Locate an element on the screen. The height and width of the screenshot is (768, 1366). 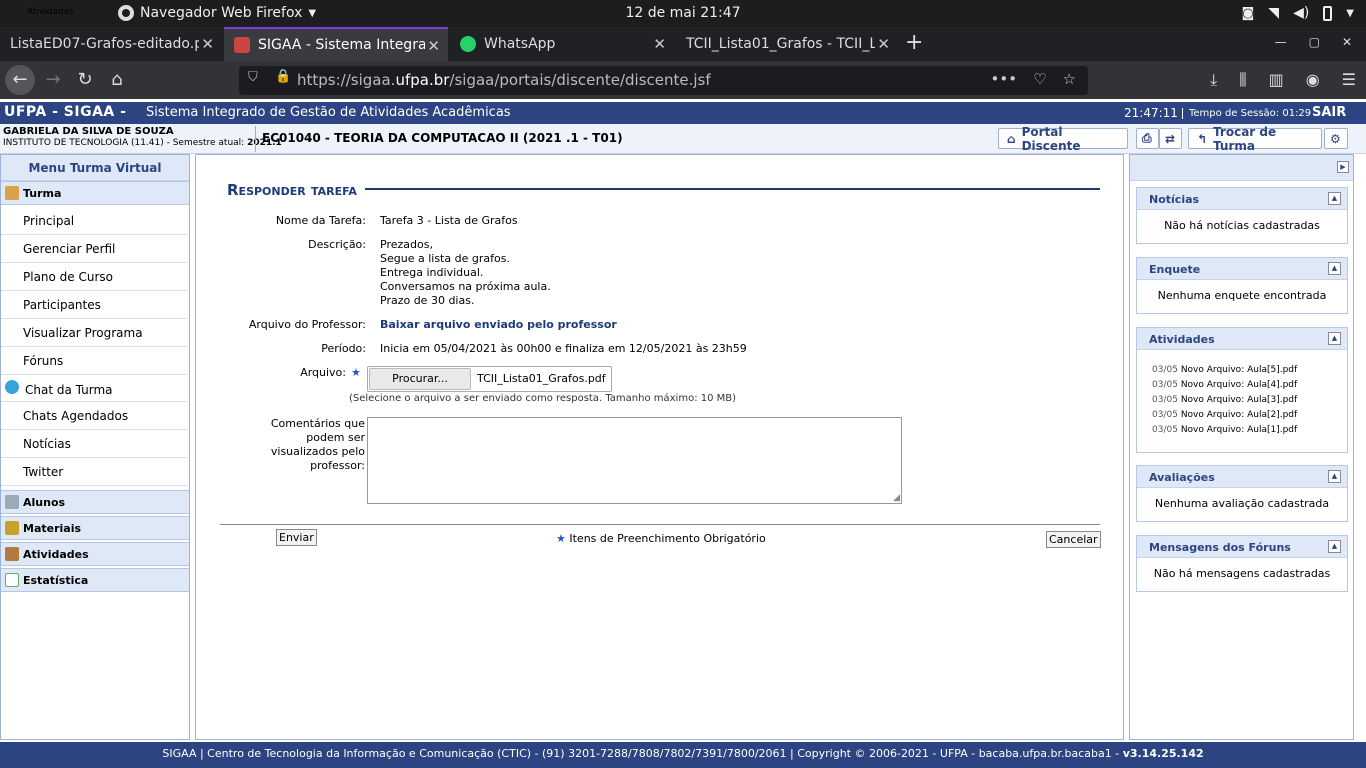
menu-item-chat: Chat da Turma is located at coordinates (94, 388).